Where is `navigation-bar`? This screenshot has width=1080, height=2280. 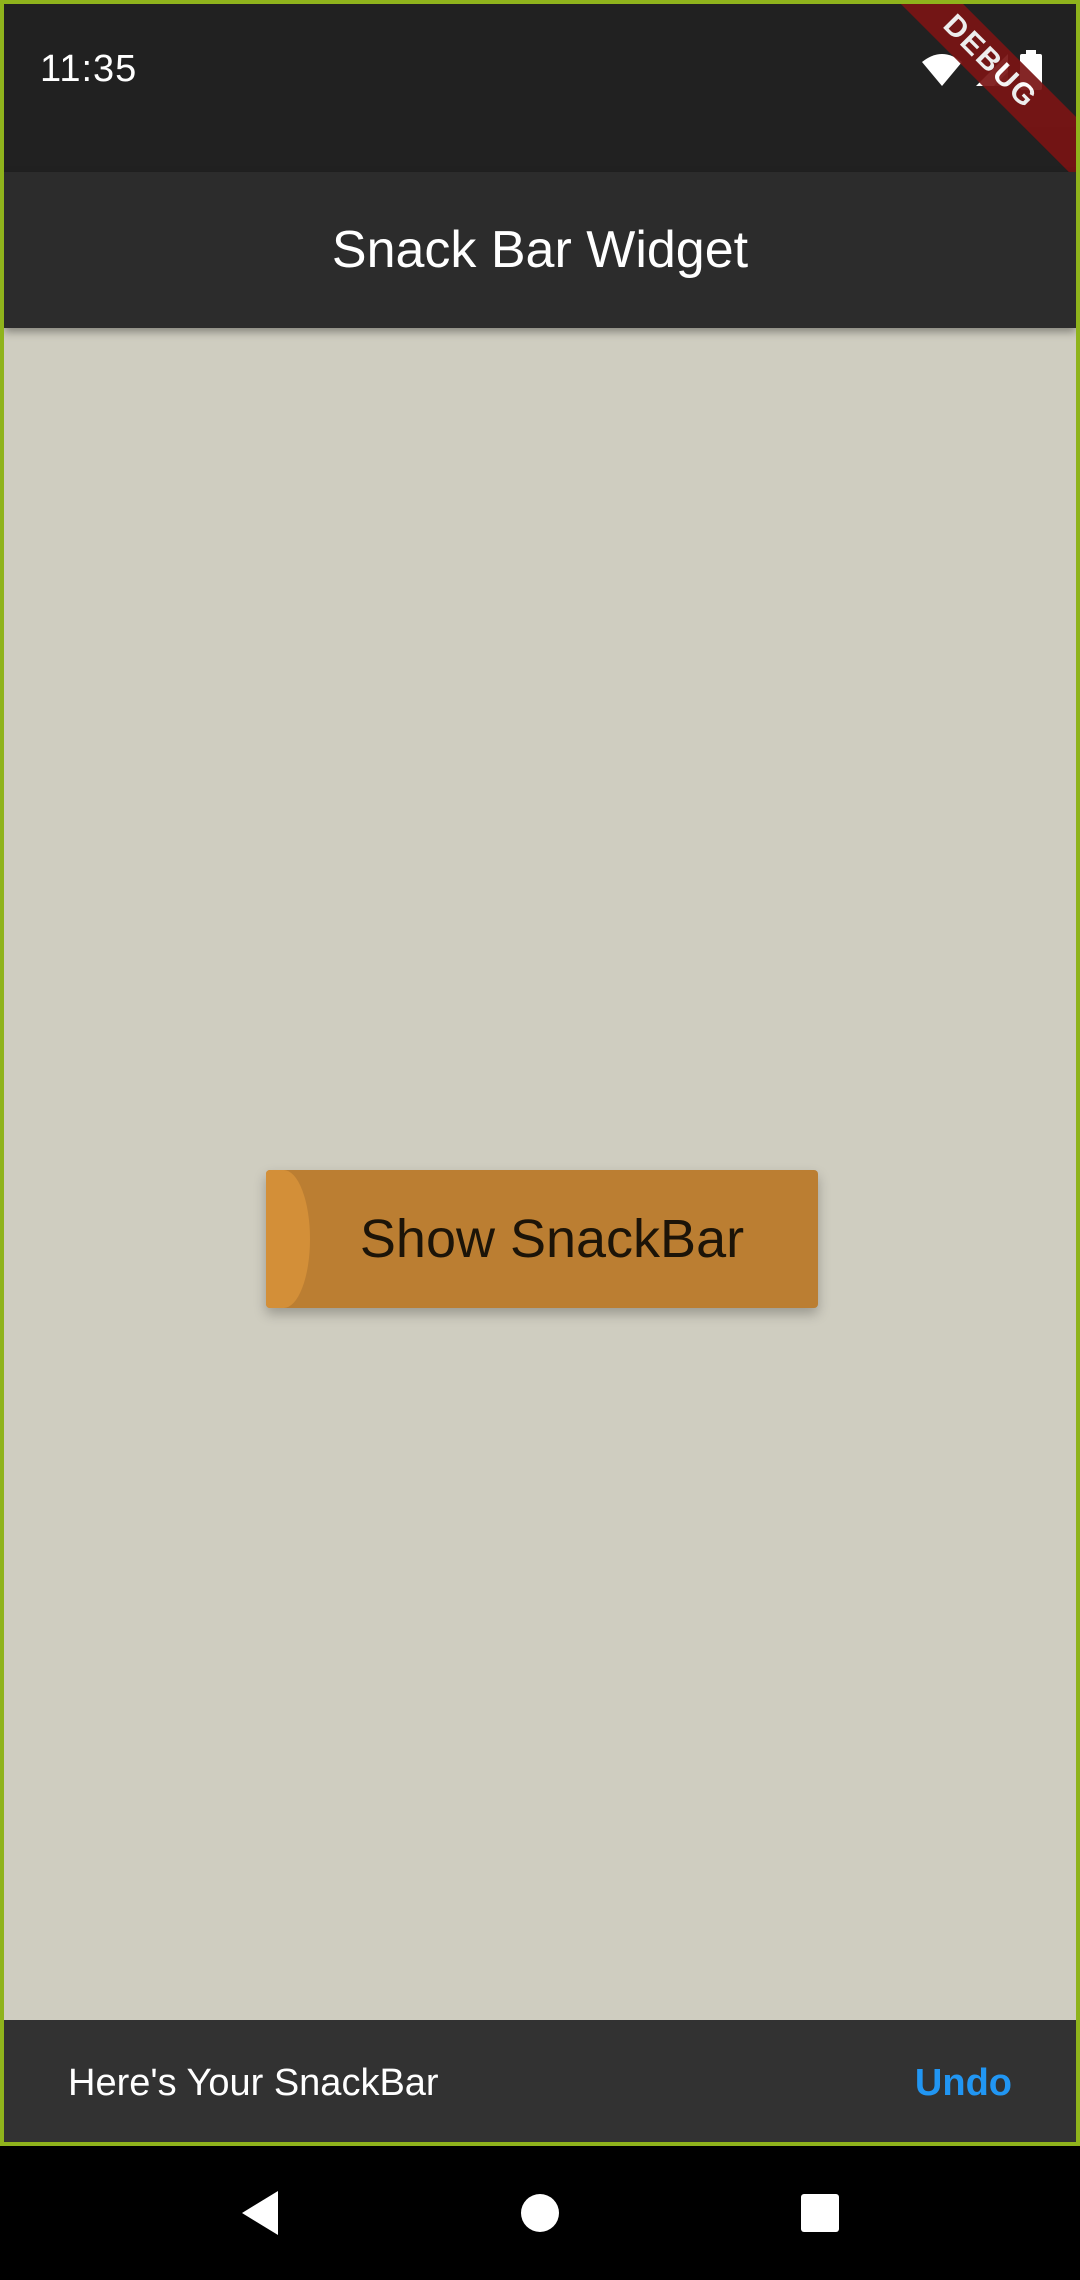 navigation-bar is located at coordinates (540, 2213).